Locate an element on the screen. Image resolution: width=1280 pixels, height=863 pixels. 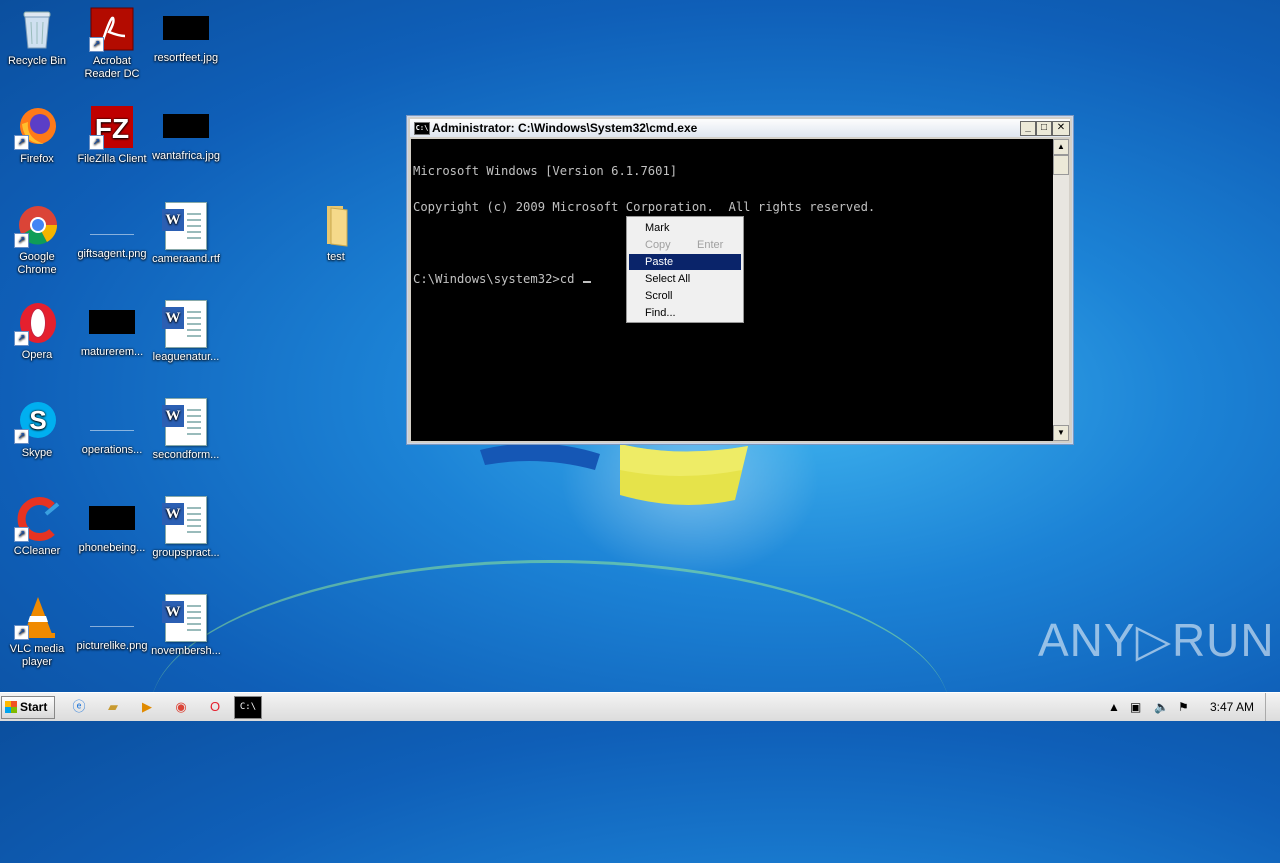
cmd-app-icon: C:\ is located at coordinates (422, 128).